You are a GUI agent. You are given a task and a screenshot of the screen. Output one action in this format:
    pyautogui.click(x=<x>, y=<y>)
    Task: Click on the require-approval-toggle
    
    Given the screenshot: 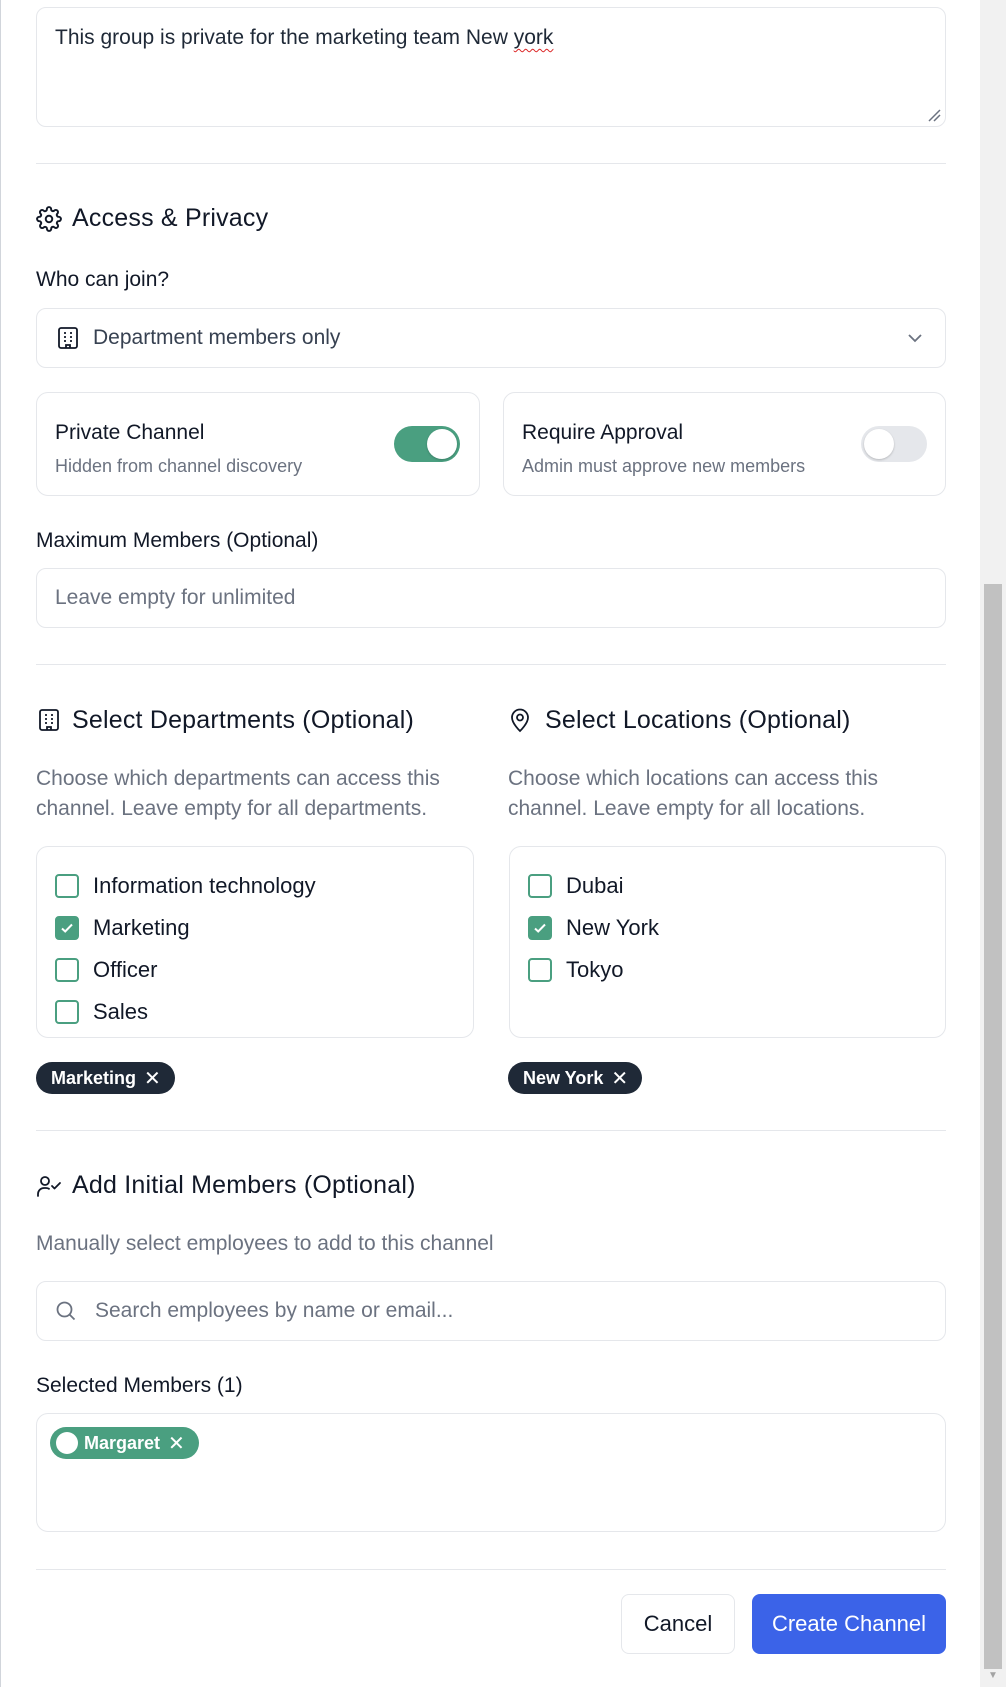 What is the action you would take?
    pyautogui.click(x=894, y=444)
    